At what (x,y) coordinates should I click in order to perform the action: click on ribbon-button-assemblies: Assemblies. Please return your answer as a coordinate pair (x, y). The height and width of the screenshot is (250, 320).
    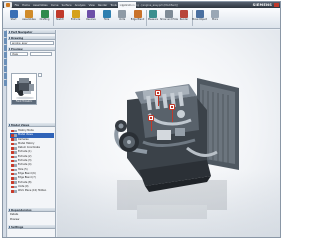
    Looking at the image, I should click on (29, 17).